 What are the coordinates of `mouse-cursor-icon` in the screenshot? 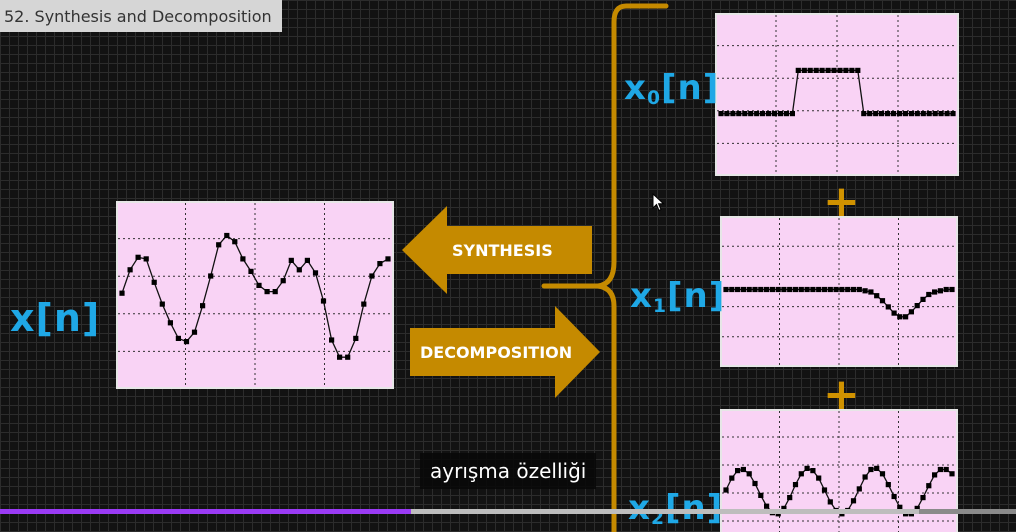 It's located at (658, 202).